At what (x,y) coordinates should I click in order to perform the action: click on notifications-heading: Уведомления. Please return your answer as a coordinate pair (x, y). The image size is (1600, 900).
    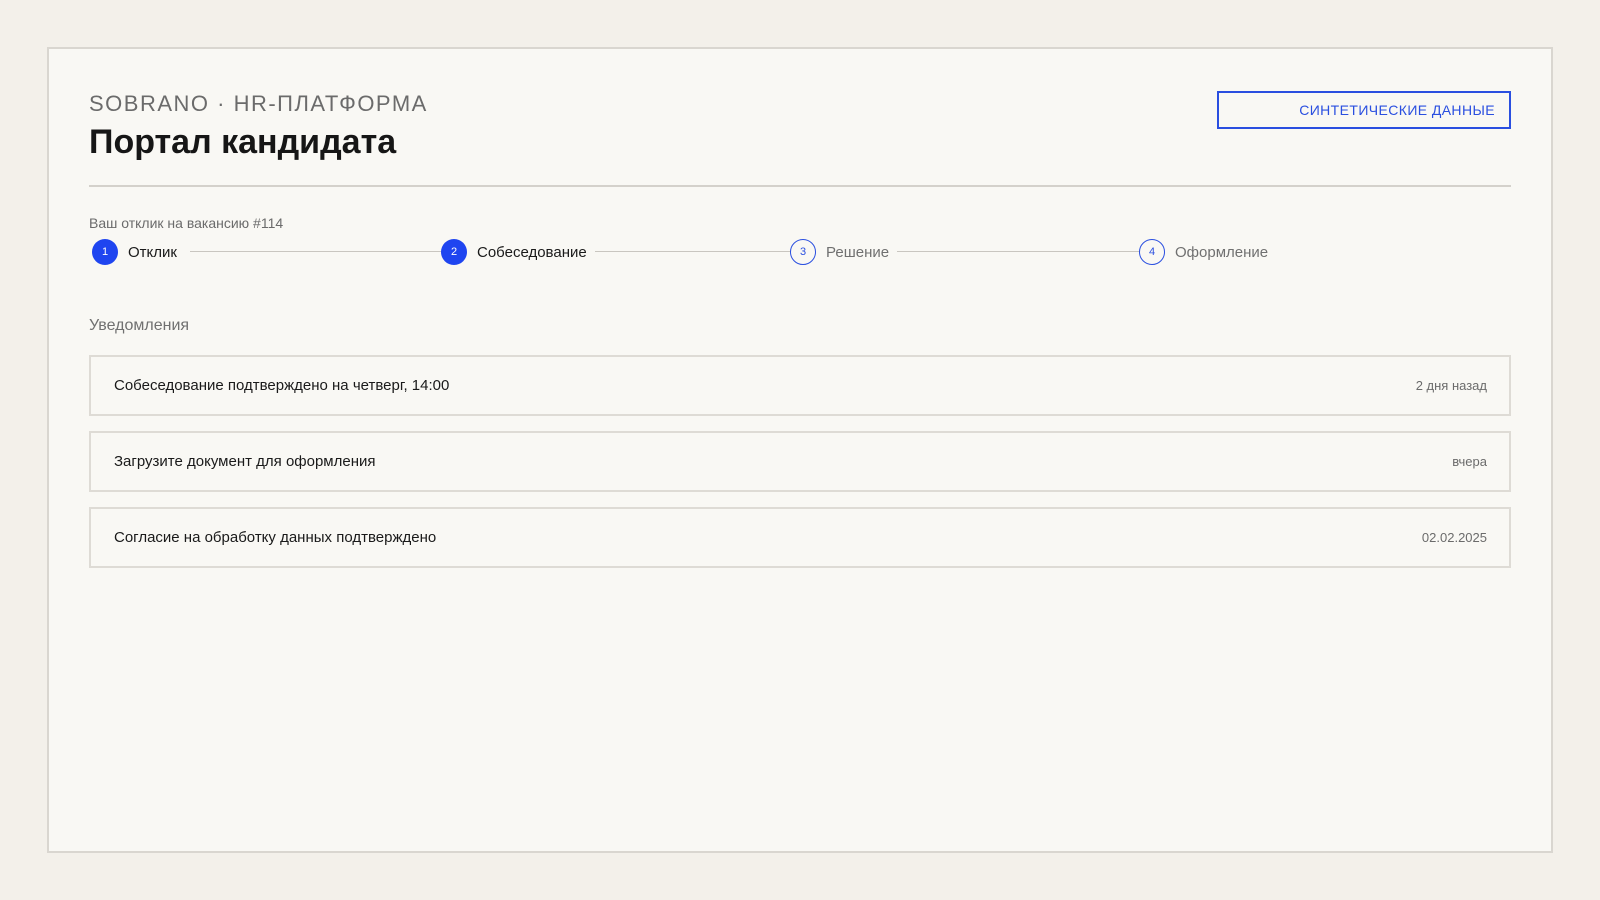
    Looking at the image, I should click on (139, 325).